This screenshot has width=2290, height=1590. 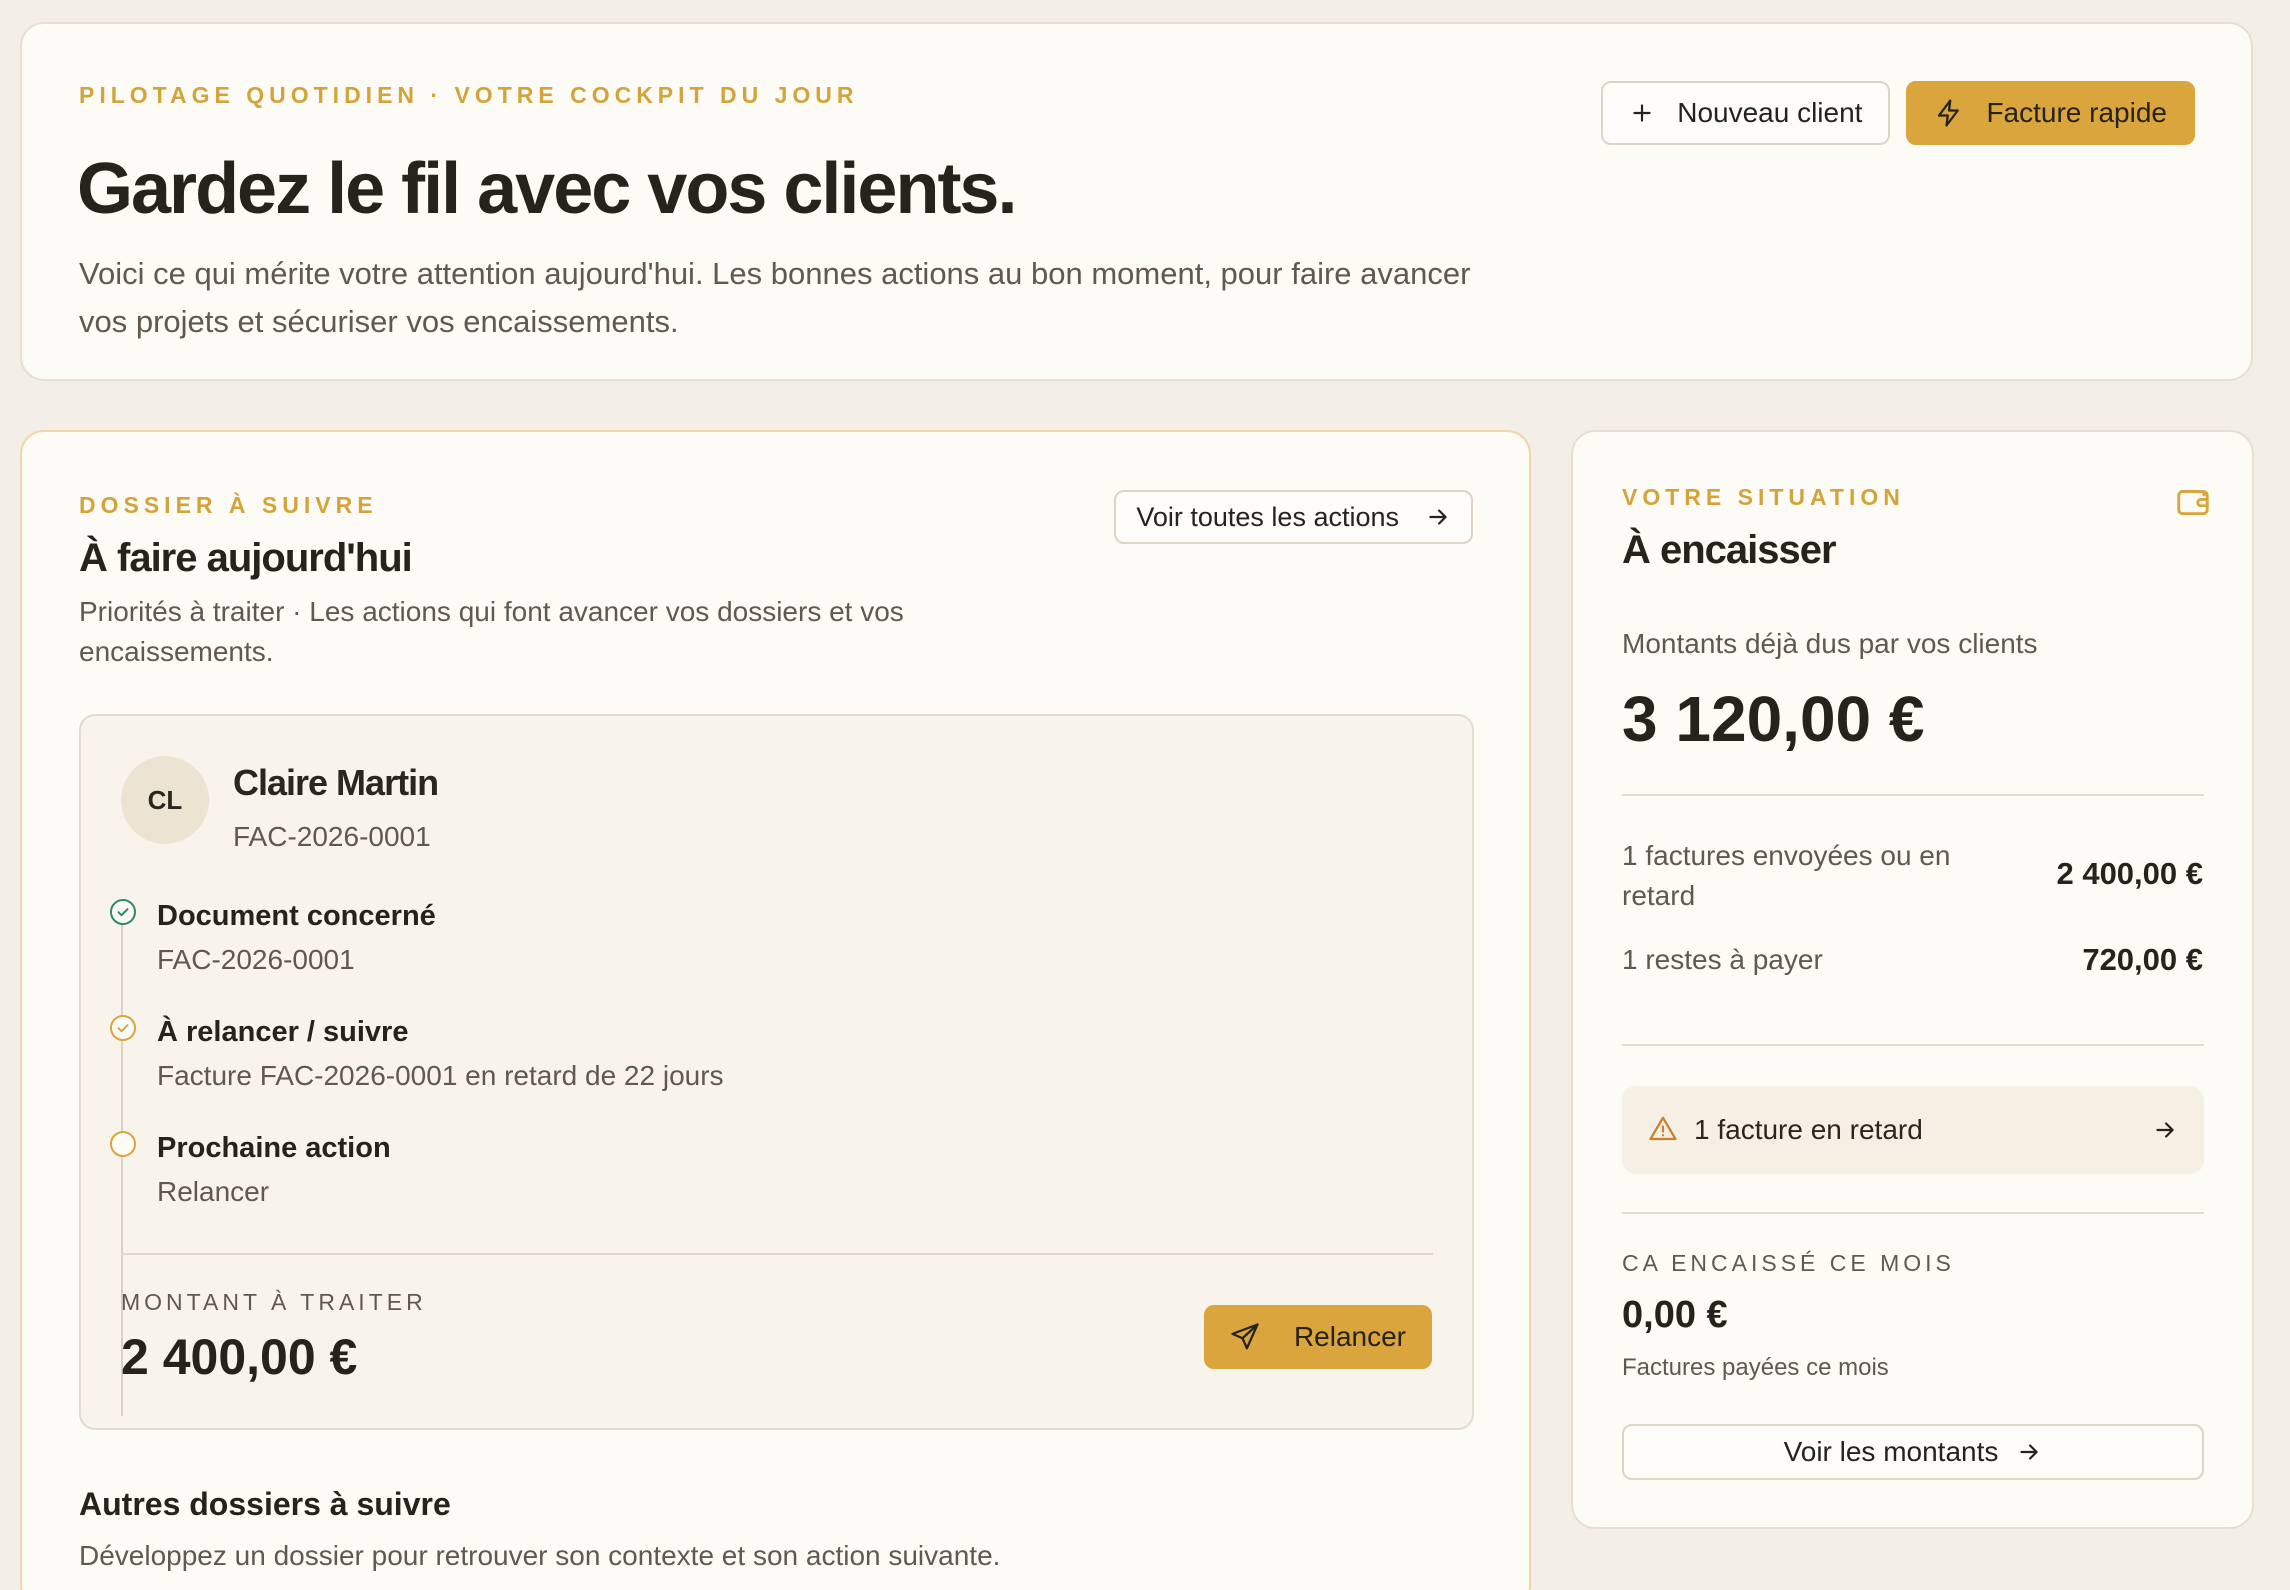 I want to click on wallet-icon, so click(x=2193, y=503).